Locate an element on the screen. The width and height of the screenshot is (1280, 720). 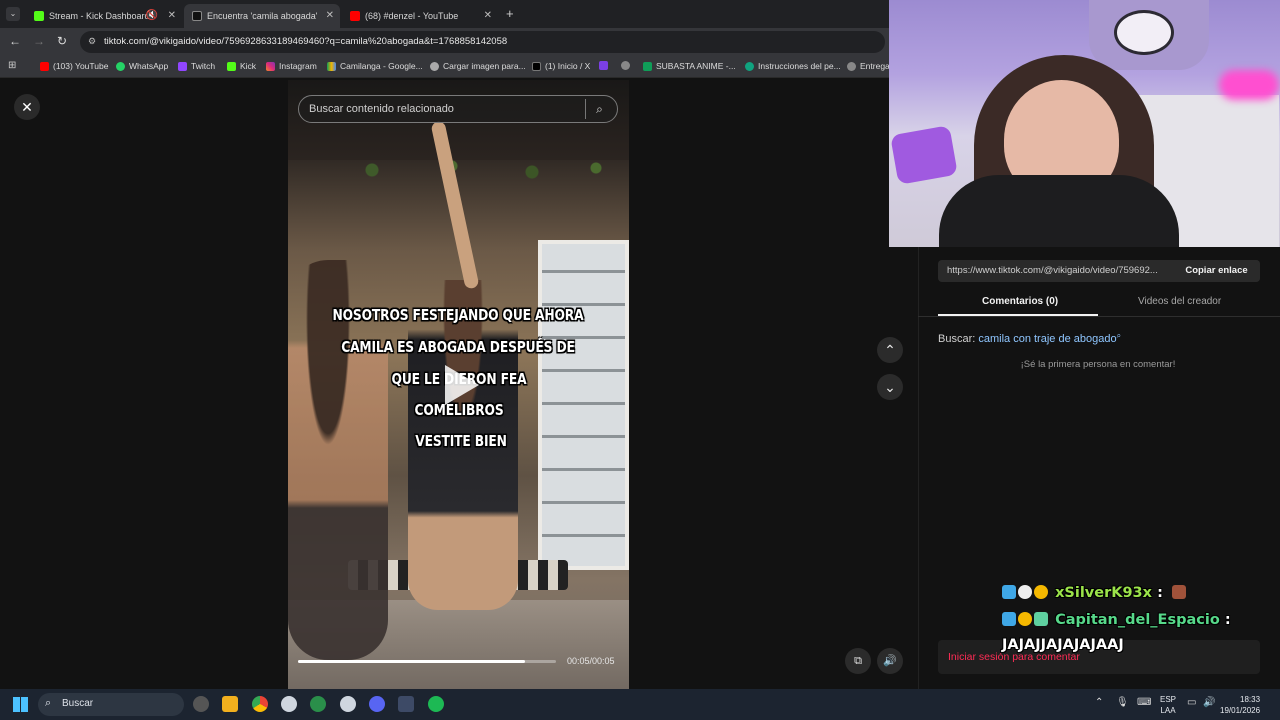
progress-bar is located at coordinates (427, 661).